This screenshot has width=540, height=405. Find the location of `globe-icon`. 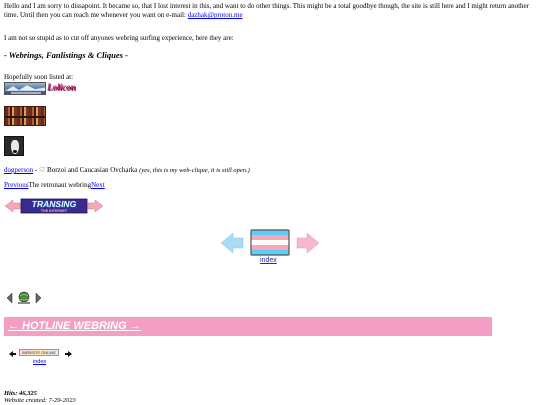

globe-icon is located at coordinates (24, 297).